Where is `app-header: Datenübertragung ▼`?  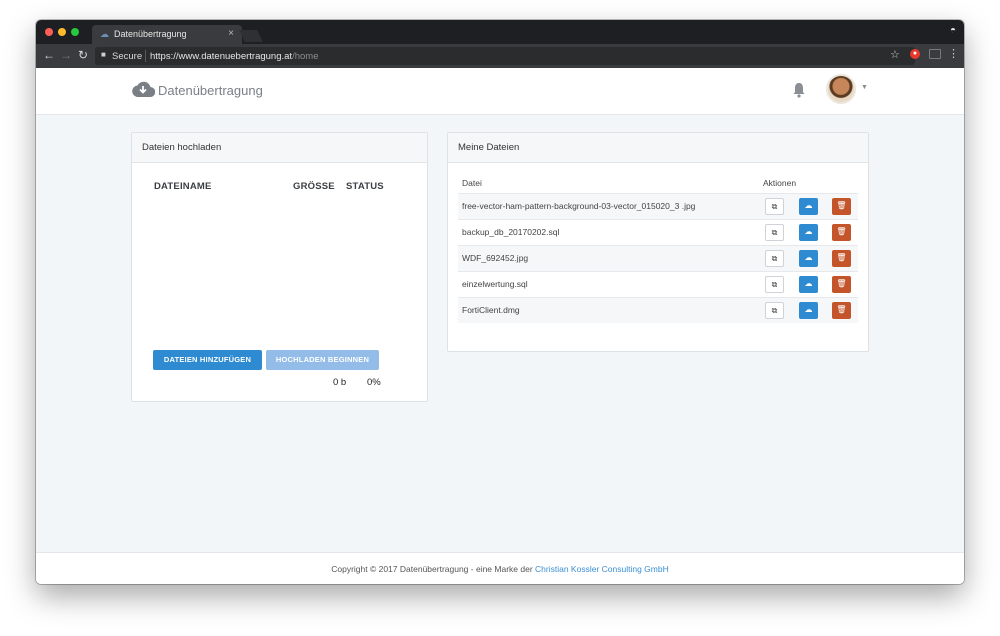 app-header: Datenübertragung ▼ is located at coordinates (500, 91).